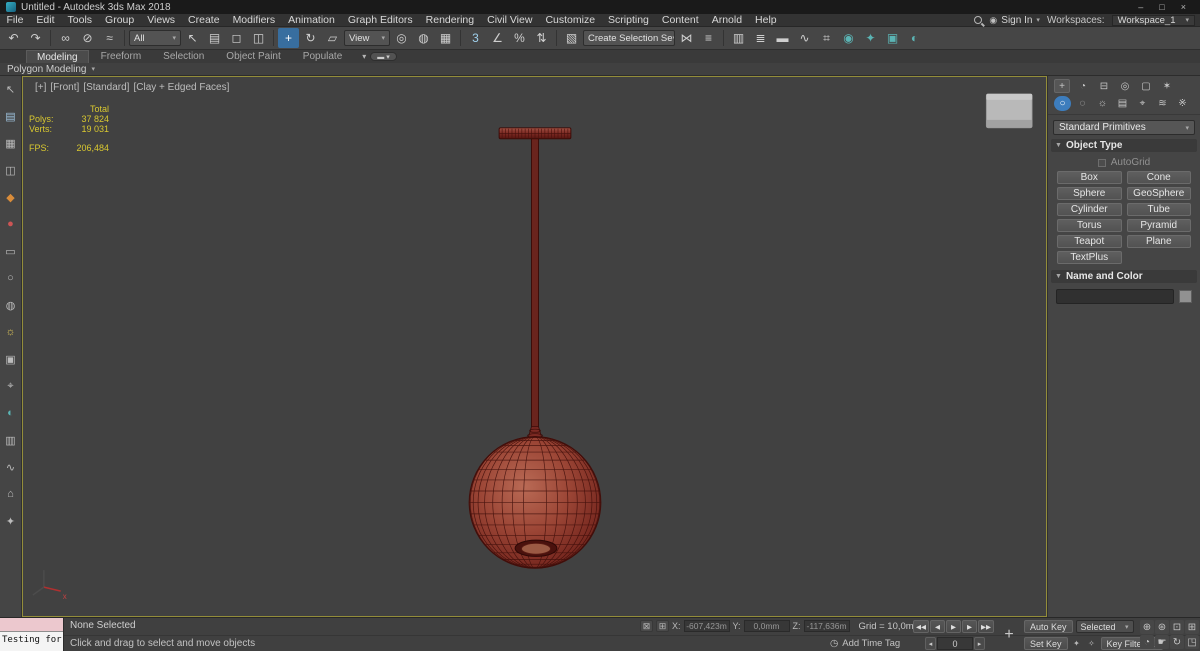 The width and height of the screenshot is (1200, 651). Describe the element at coordinates (106, 87) in the screenshot. I see `viewport-standard-menu: [Standard]` at that location.